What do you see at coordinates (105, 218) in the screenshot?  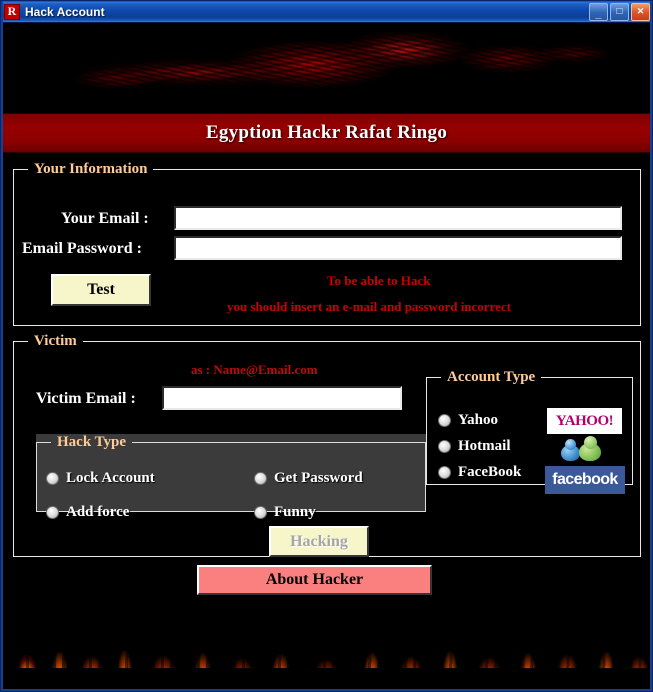 I see `your-email-label: Your Email :` at bounding box center [105, 218].